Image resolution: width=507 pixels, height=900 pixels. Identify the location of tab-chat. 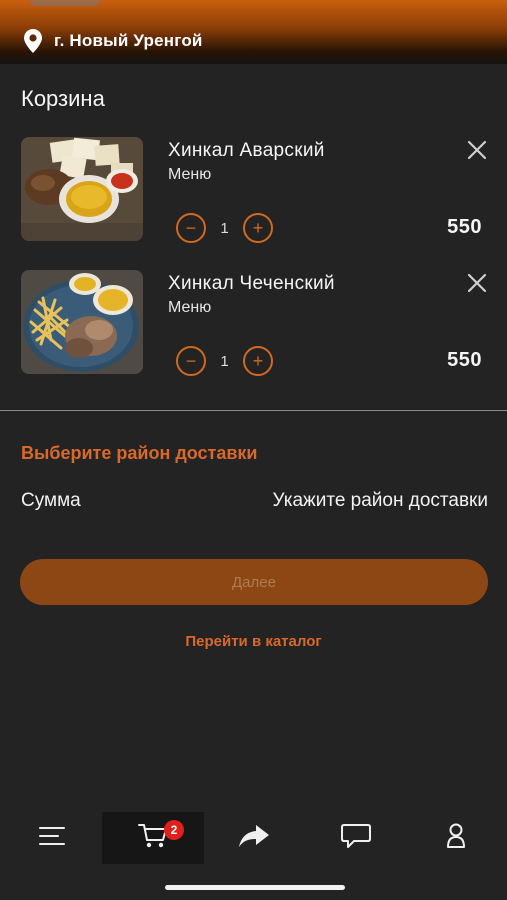
(356, 838).